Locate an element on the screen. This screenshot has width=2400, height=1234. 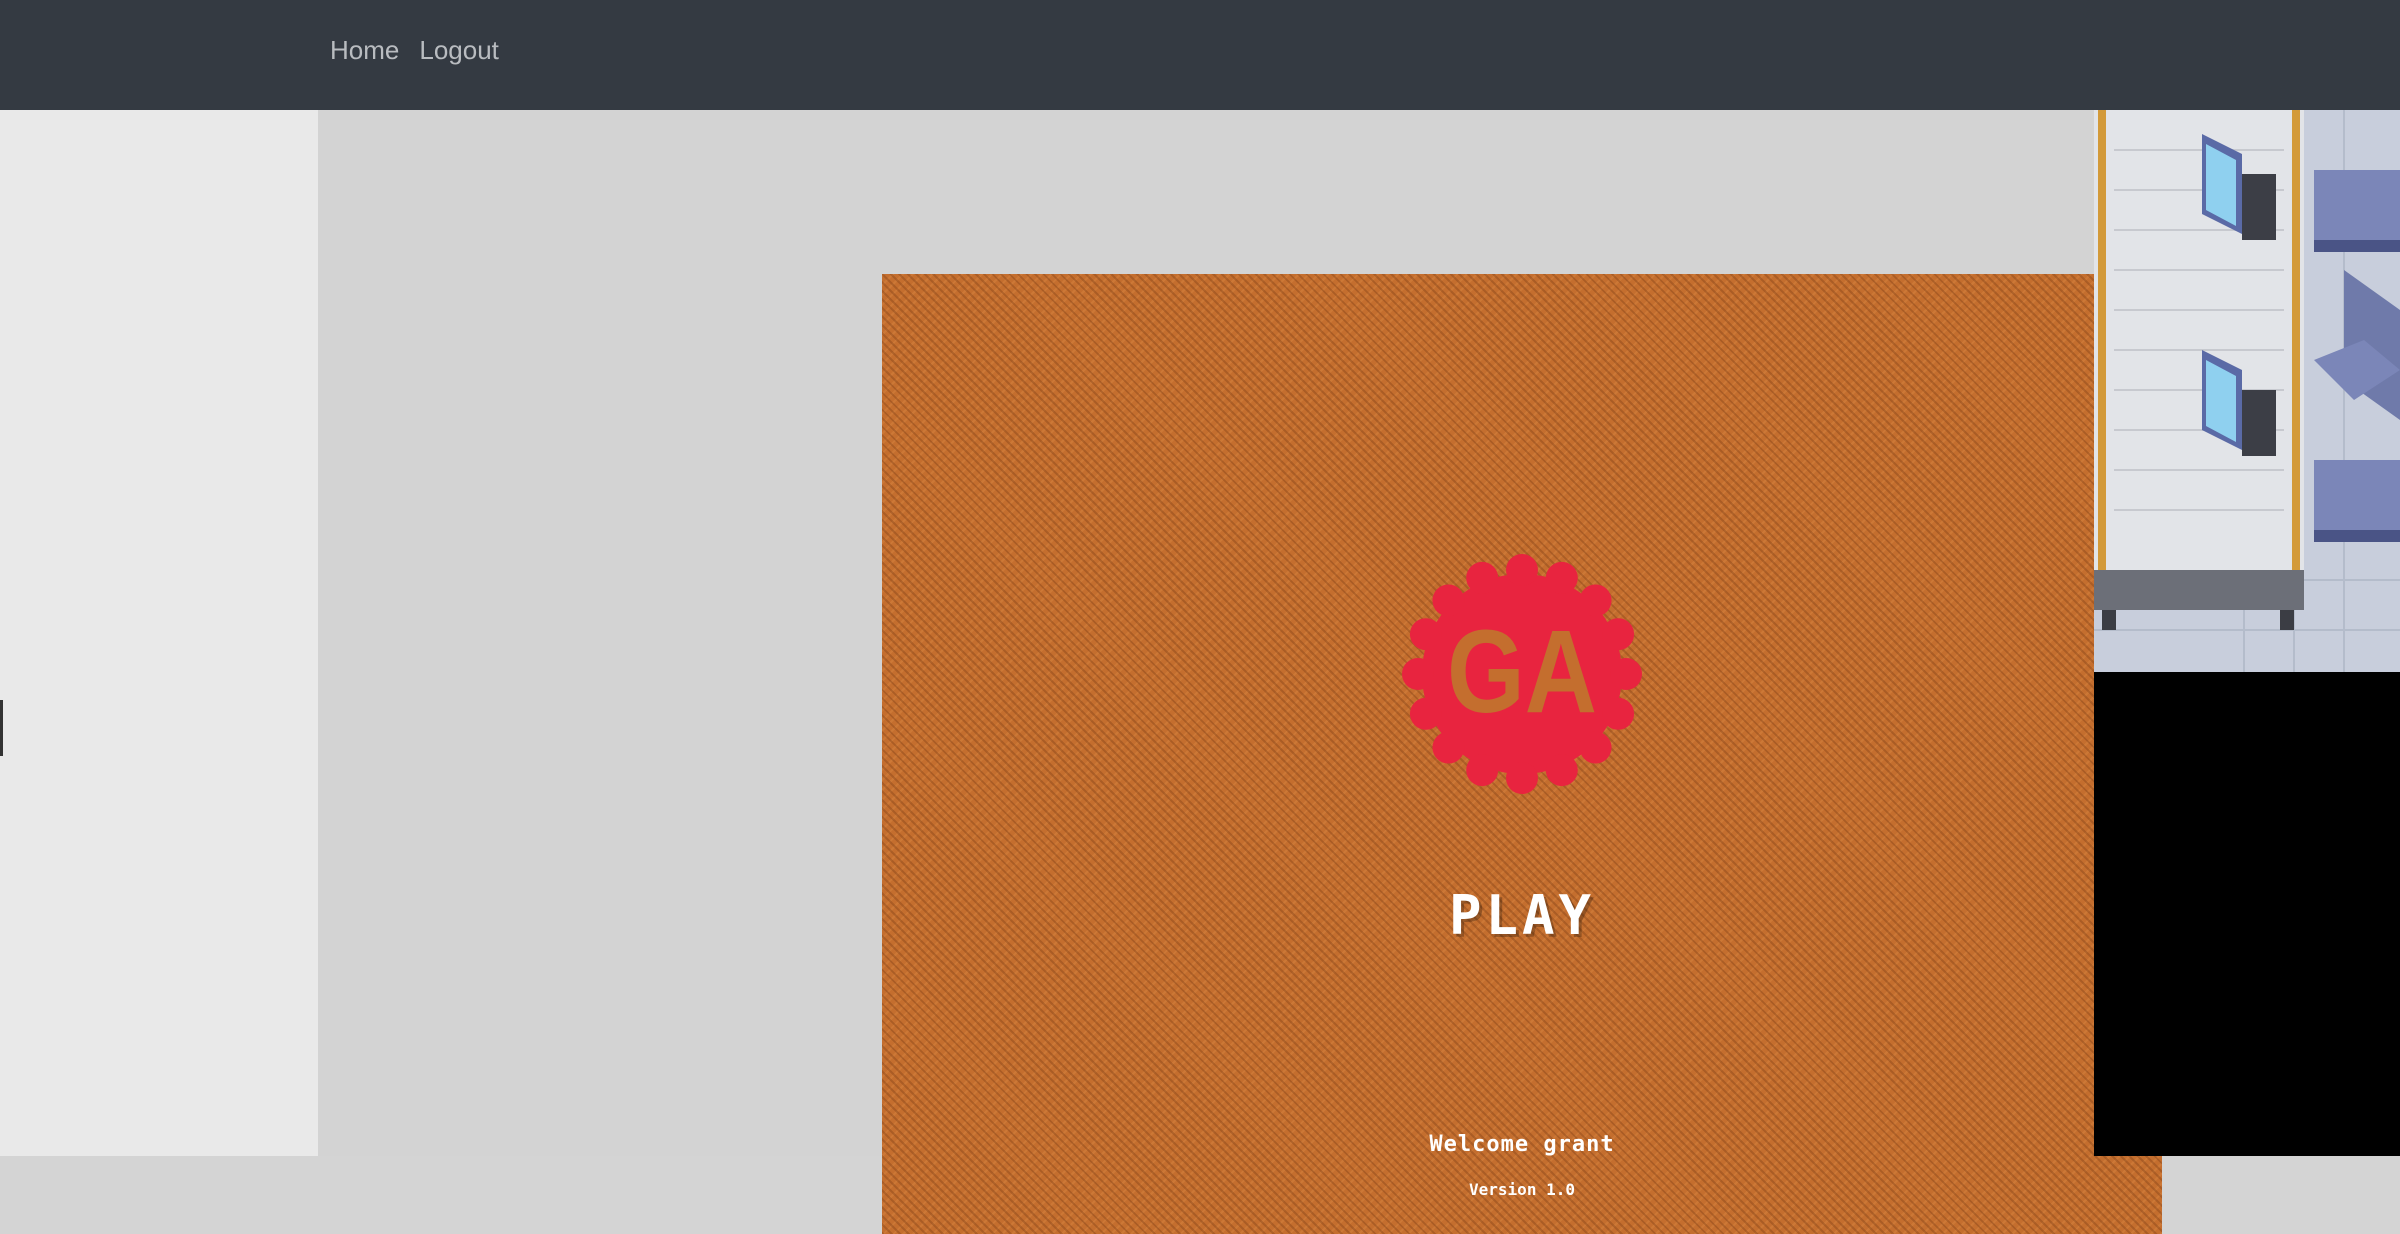
desk-edge-right is located at coordinates (2296, 340).